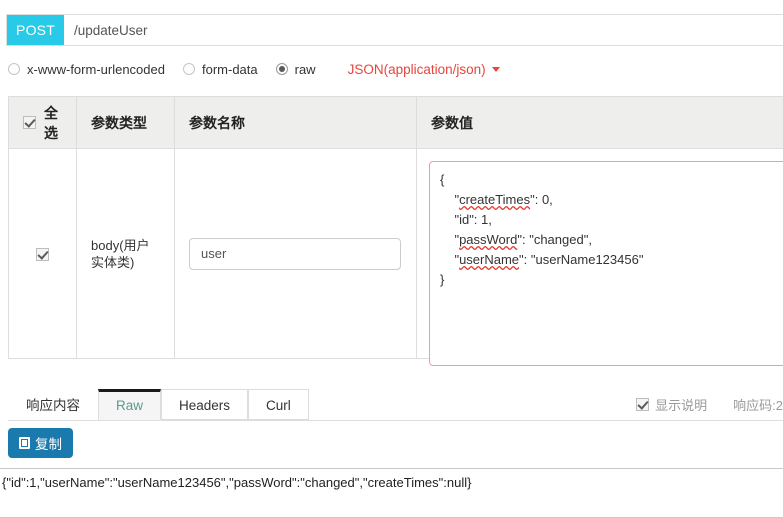  Describe the element at coordinates (48, 443) in the screenshot. I see `copy-button-label: 复制` at that location.